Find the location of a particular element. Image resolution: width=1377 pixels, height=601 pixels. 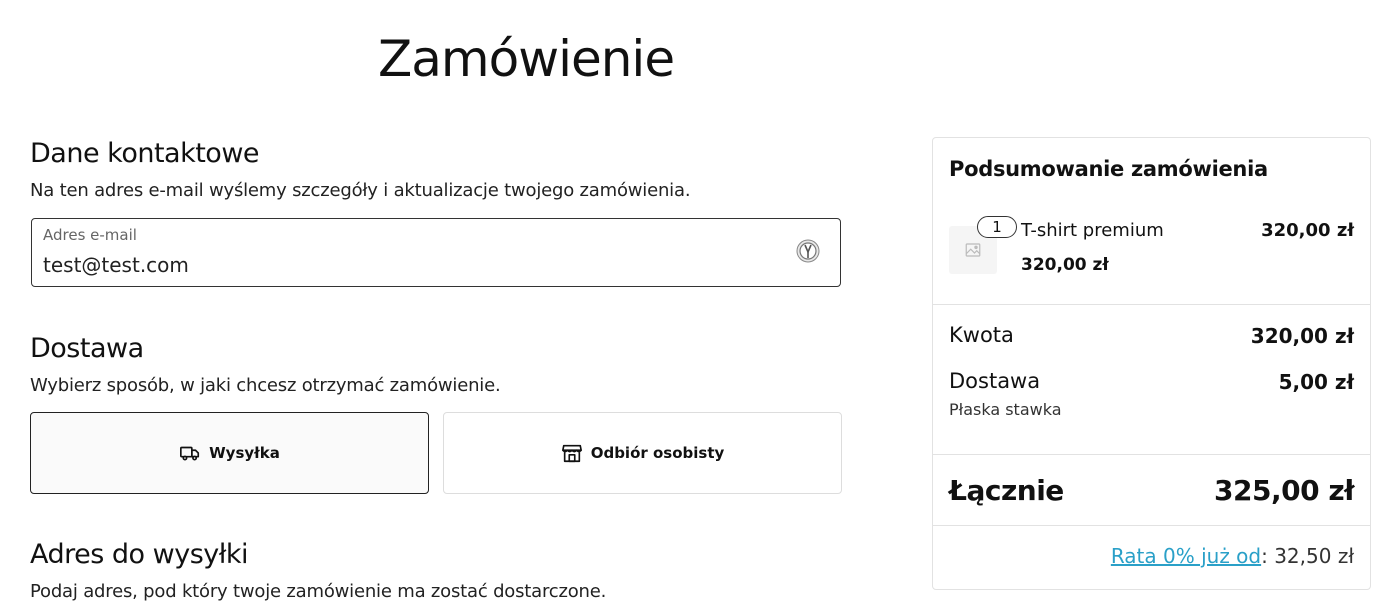

subtotal-value: 320,00 zł is located at coordinates (1302, 336).